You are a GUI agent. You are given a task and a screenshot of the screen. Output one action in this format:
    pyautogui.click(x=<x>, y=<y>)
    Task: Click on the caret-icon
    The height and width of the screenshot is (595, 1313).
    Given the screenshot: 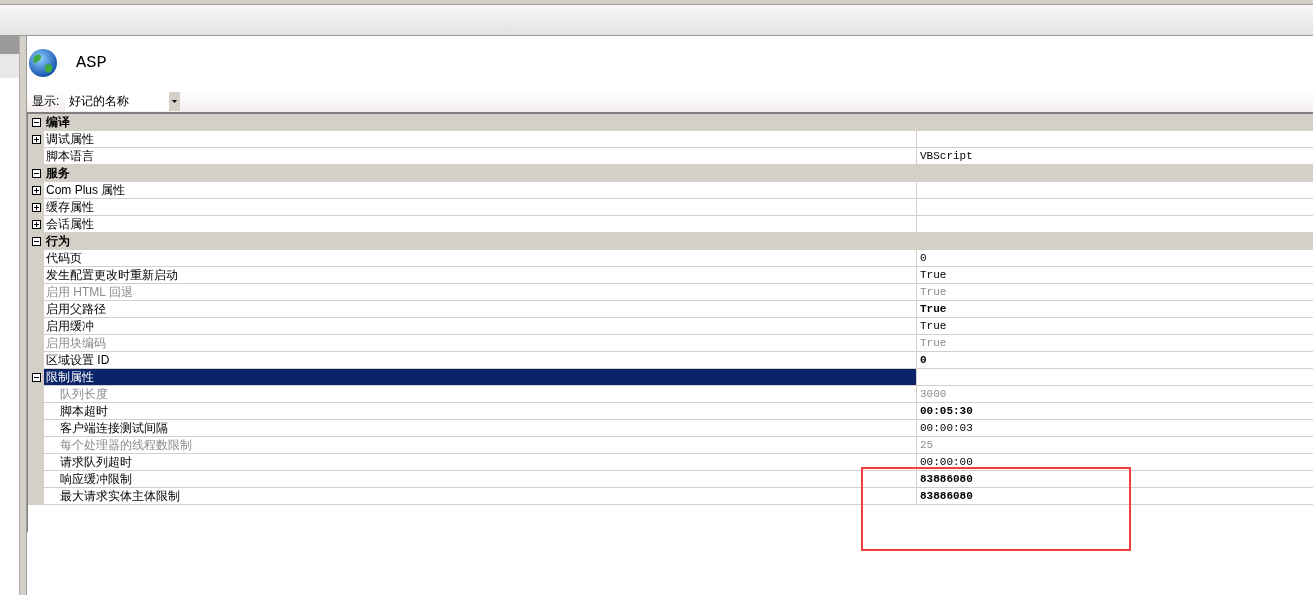 What is the action you would take?
    pyautogui.click(x=175, y=101)
    